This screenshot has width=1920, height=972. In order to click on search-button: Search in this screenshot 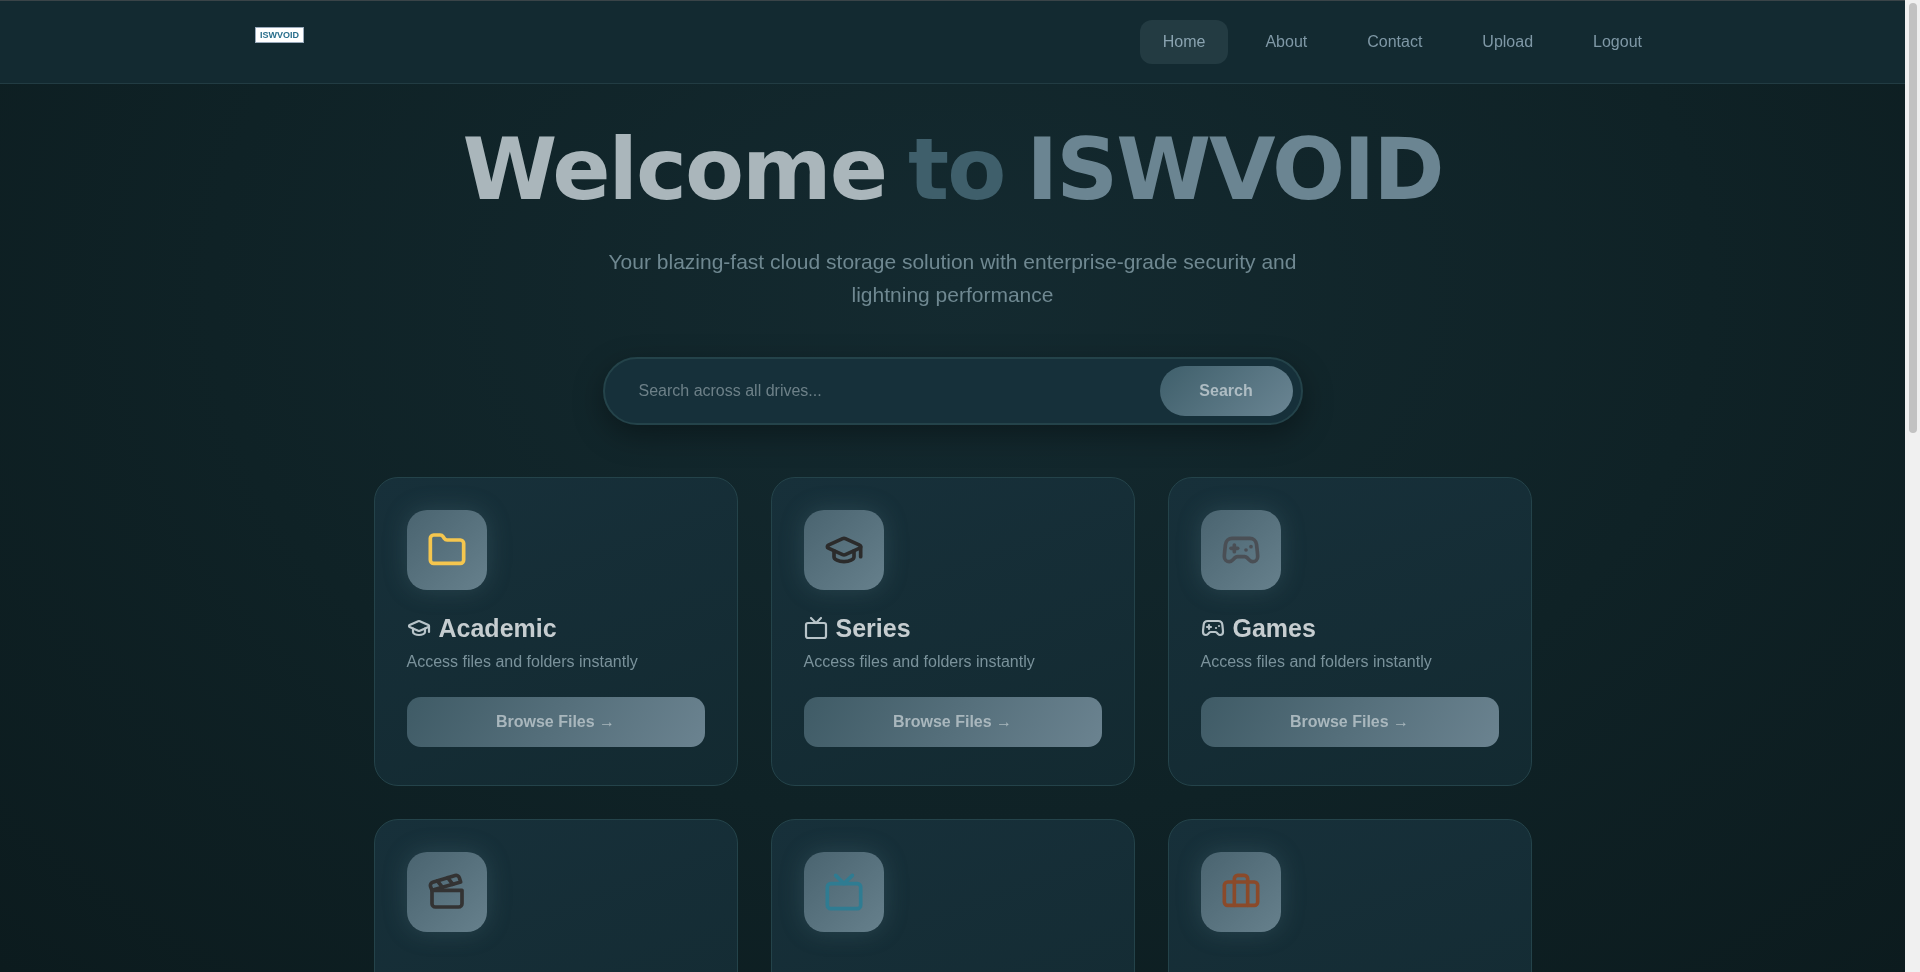, I will do `click(1226, 390)`.